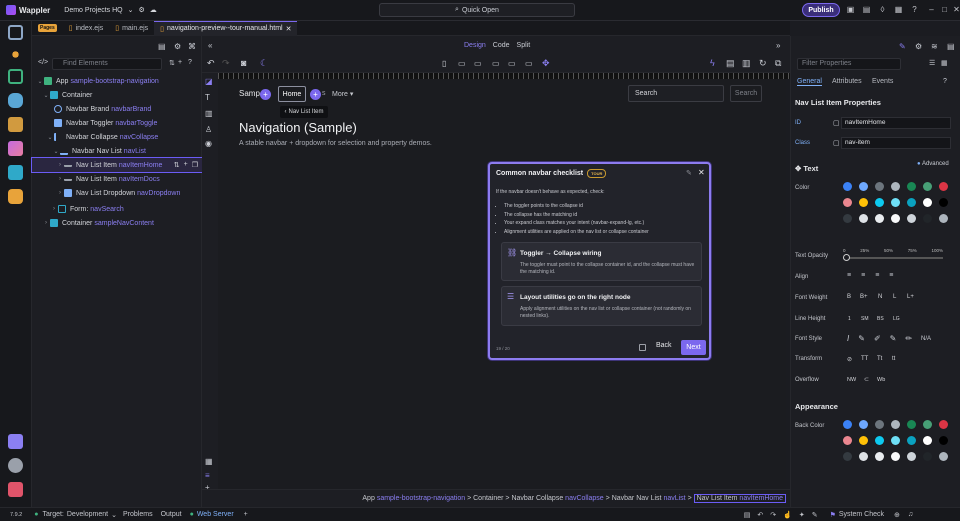 This screenshot has height=521, width=960. Describe the element at coordinates (209, 81) in the screenshot. I see `select-tool-icon: ◪` at that location.